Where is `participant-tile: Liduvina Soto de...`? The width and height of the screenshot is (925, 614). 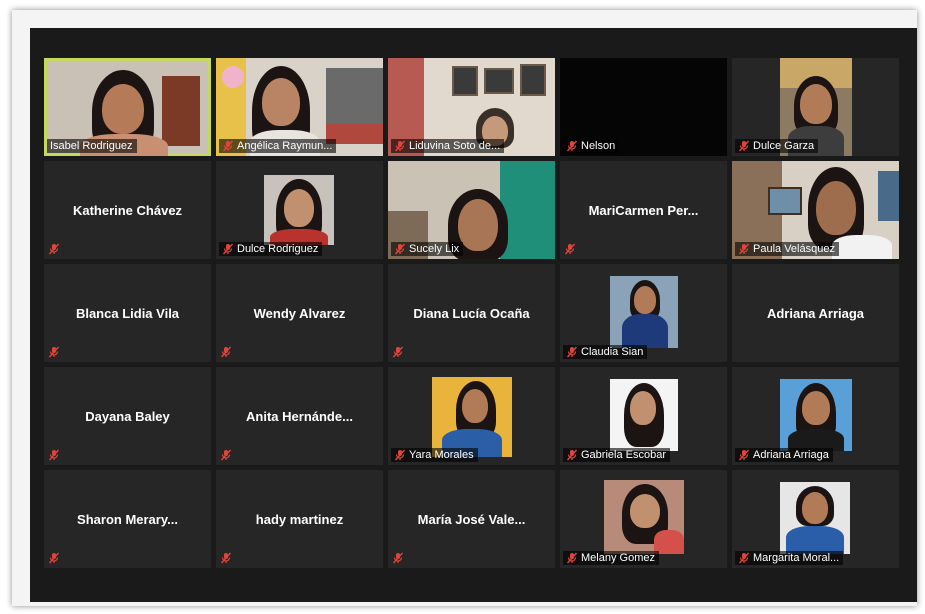
participant-tile: Liduvina Soto de... is located at coordinates (471, 107).